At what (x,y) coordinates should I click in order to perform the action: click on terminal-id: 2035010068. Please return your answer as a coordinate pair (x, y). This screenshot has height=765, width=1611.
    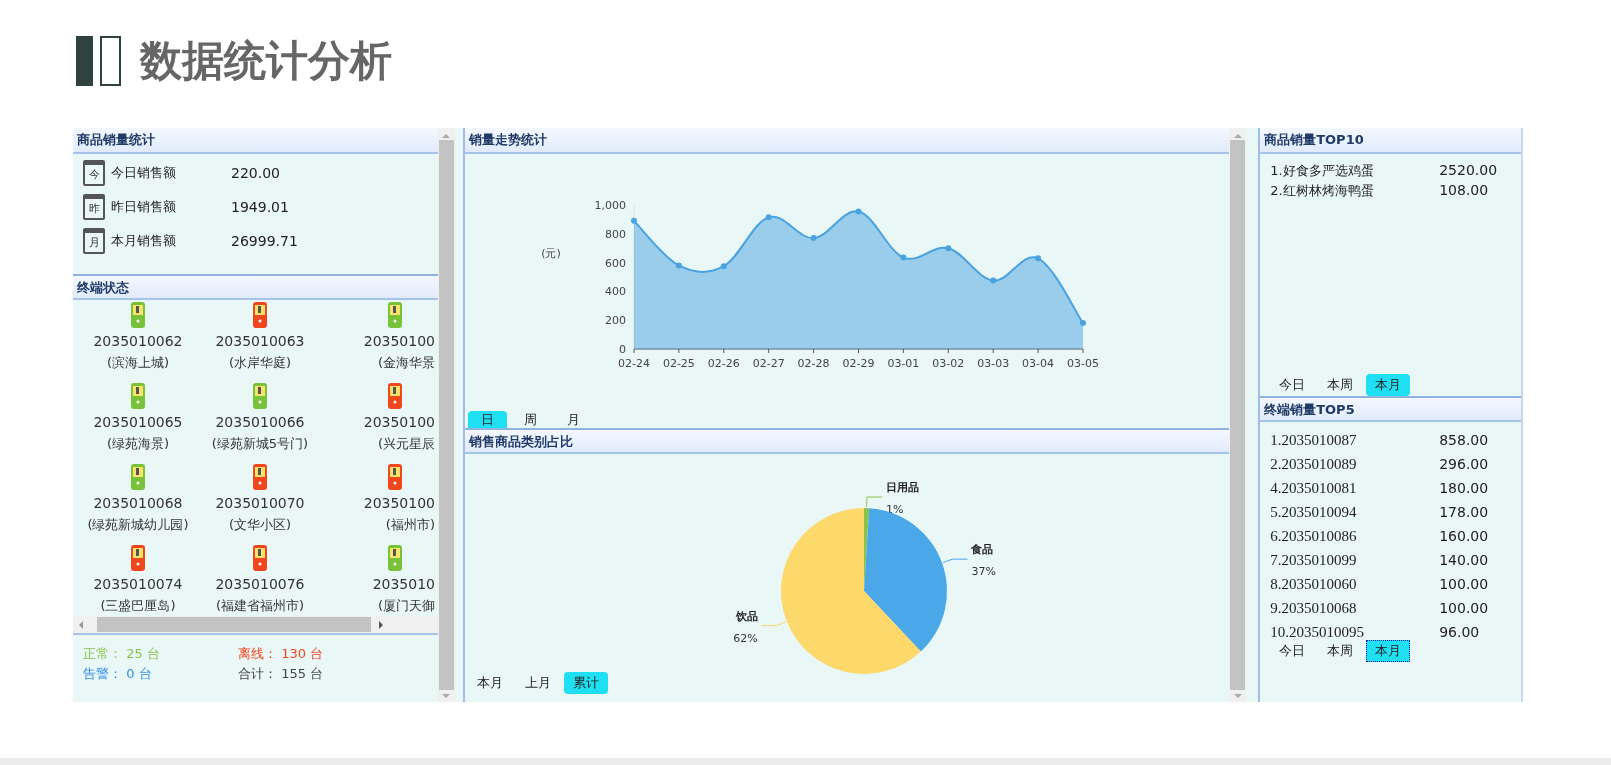
    Looking at the image, I should click on (138, 503).